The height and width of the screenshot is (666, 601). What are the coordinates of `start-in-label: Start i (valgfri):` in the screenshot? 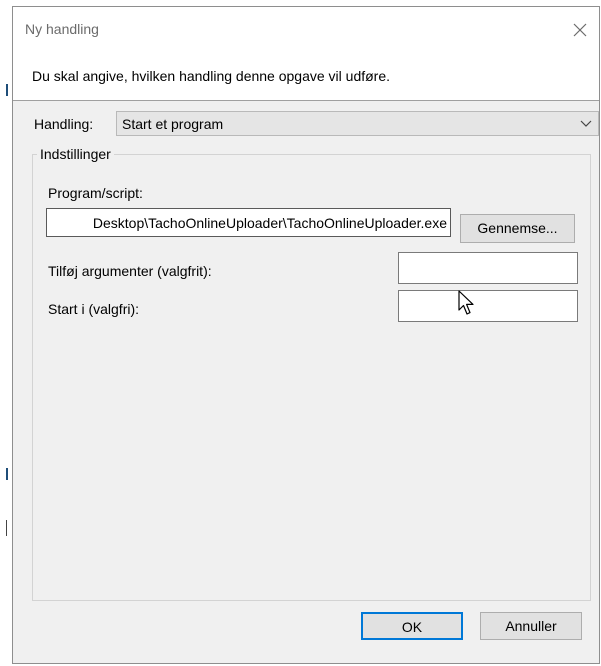 It's located at (94, 309).